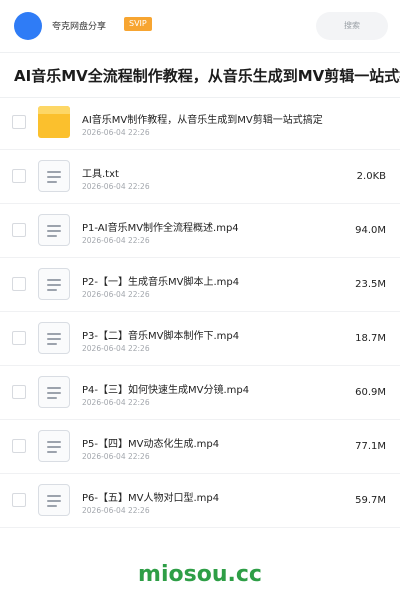 The image size is (400, 600). Describe the element at coordinates (370, 500) in the screenshot. I see `file-size: 59.7M` at that location.